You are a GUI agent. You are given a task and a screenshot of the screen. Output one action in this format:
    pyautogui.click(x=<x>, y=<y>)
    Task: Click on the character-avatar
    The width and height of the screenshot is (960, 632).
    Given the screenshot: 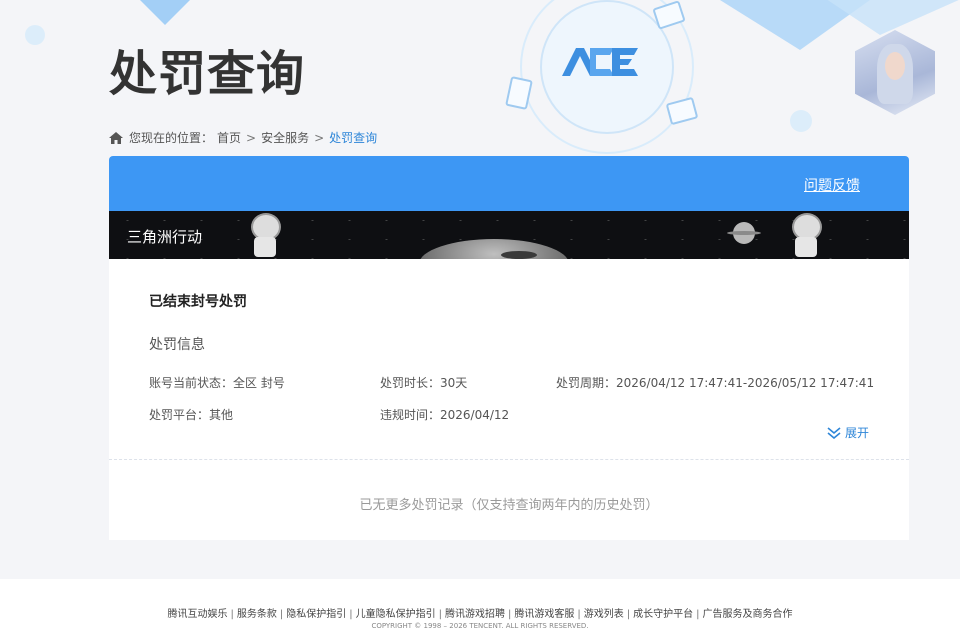 What is the action you would take?
    pyautogui.click(x=895, y=72)
    